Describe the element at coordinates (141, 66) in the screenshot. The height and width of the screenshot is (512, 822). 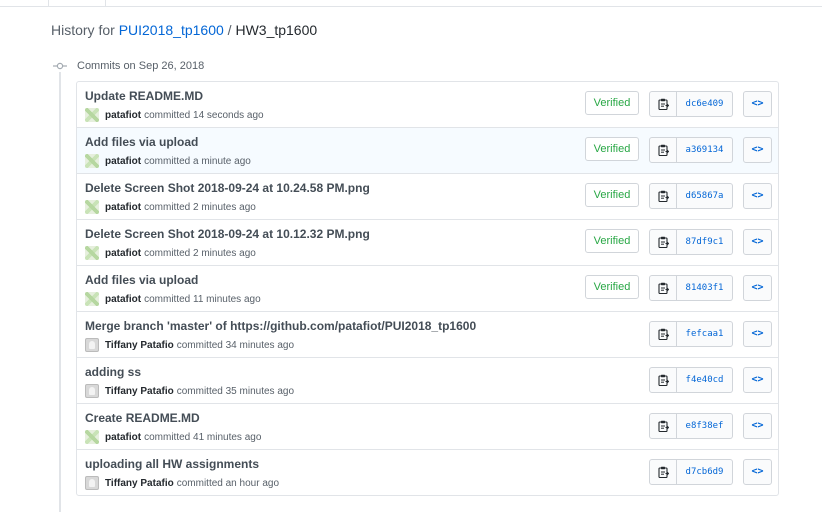
I see `commits-date-heading: Commits on Sep 26, 2018` at that location.